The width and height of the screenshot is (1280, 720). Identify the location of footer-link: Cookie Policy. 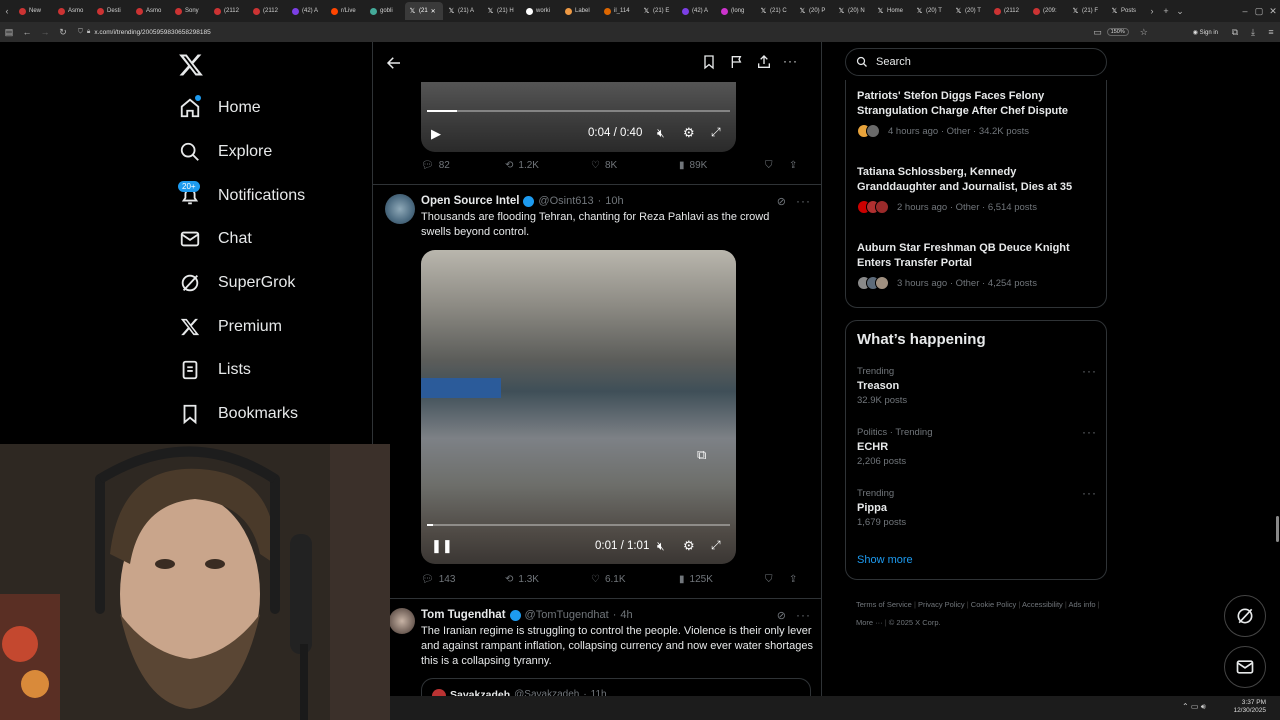
(993, 604).